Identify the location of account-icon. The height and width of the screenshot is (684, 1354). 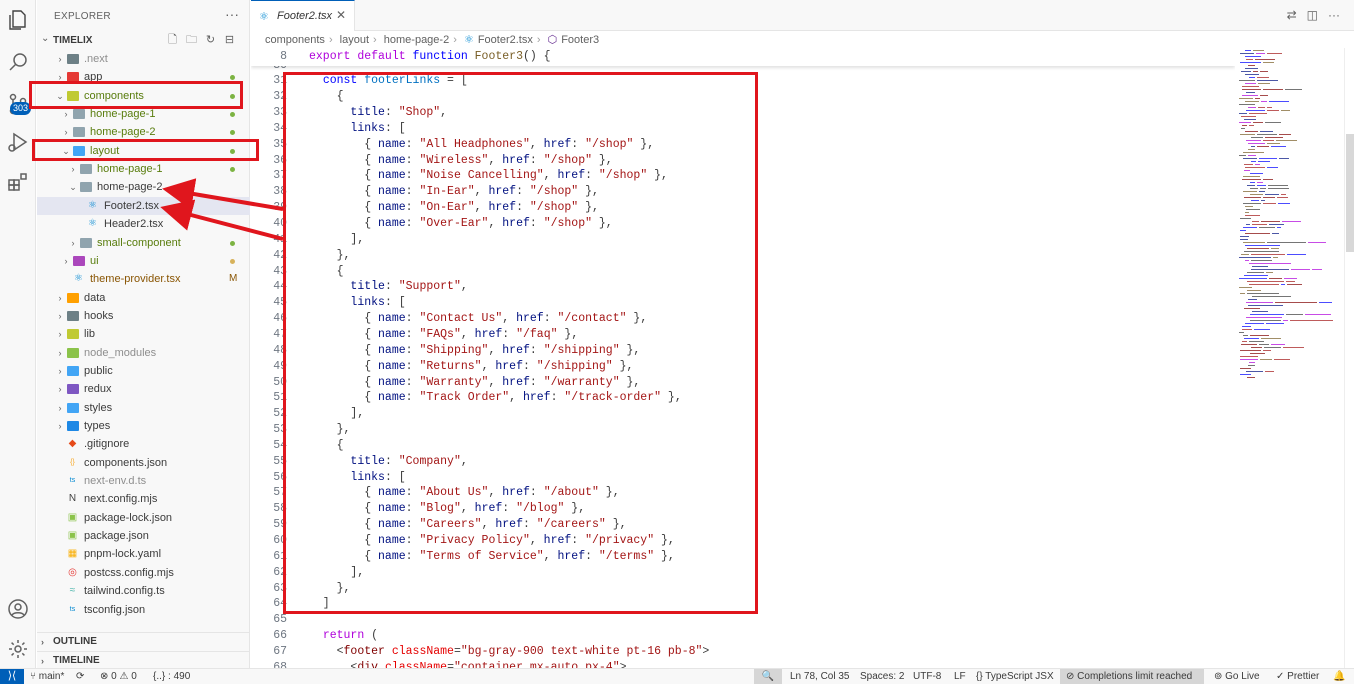
(18, 609).